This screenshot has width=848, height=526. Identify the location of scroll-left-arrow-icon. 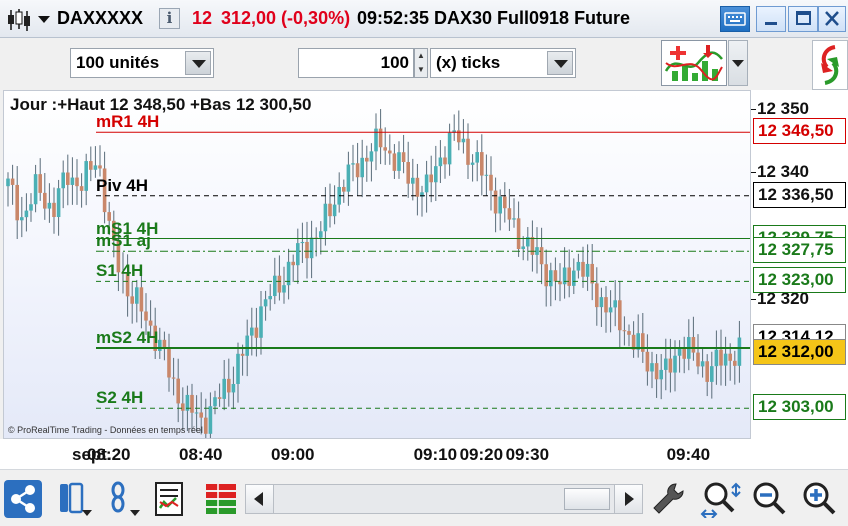
(260, 499).